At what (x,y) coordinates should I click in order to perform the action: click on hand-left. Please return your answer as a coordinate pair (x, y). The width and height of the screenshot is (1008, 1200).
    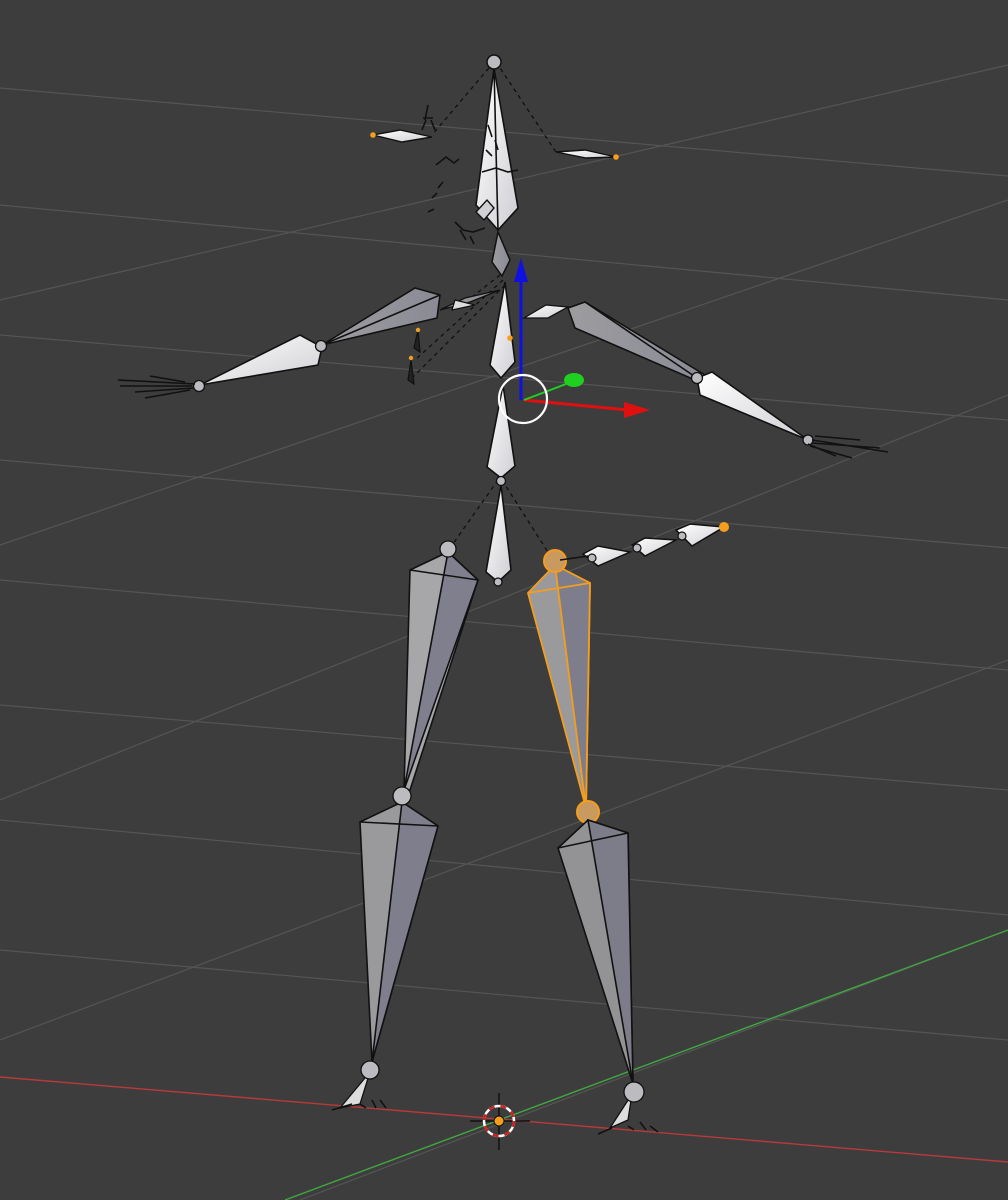
    Looking at the image, I should click on (156, 387).